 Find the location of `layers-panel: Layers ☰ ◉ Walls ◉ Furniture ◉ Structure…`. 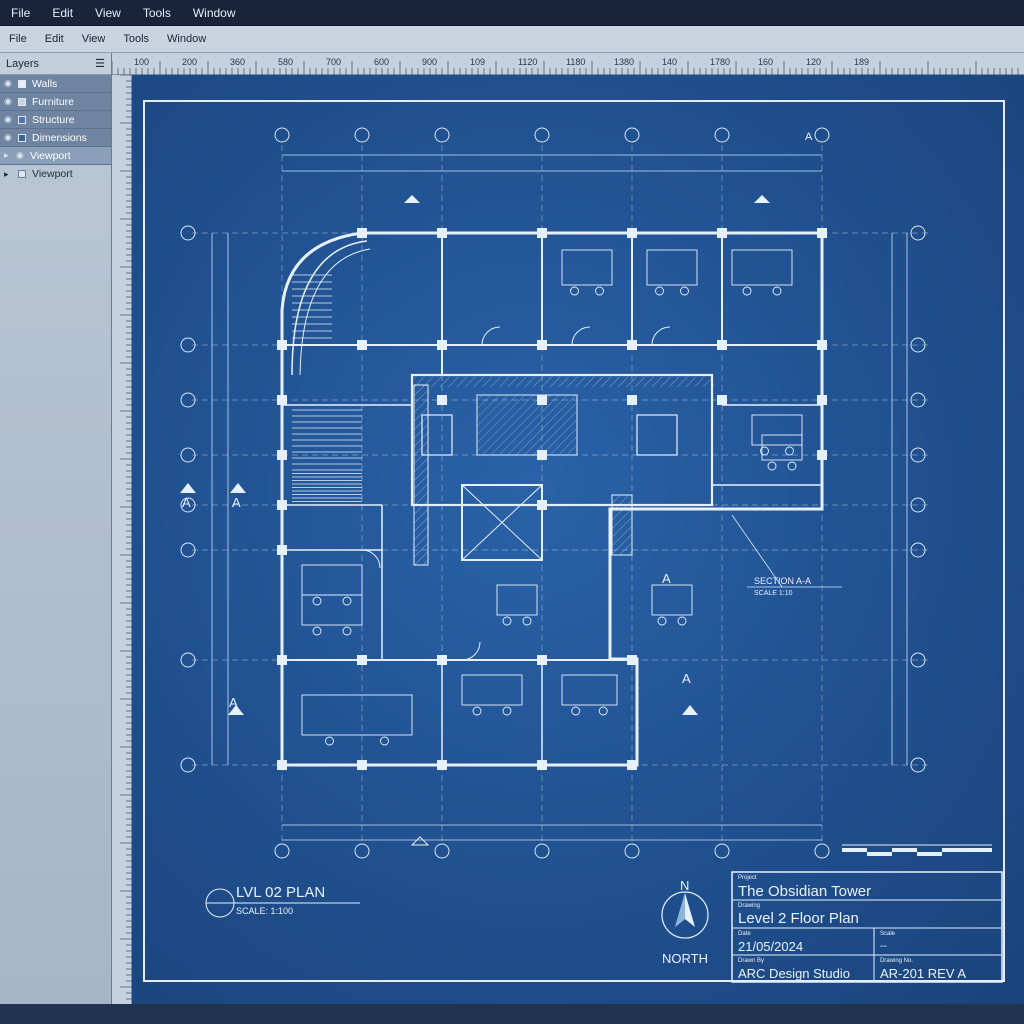

layers-panel: Layers ☰ ◉ Walls ◉ Furniture ◉ Structure… is located at coordinates (56, 528).